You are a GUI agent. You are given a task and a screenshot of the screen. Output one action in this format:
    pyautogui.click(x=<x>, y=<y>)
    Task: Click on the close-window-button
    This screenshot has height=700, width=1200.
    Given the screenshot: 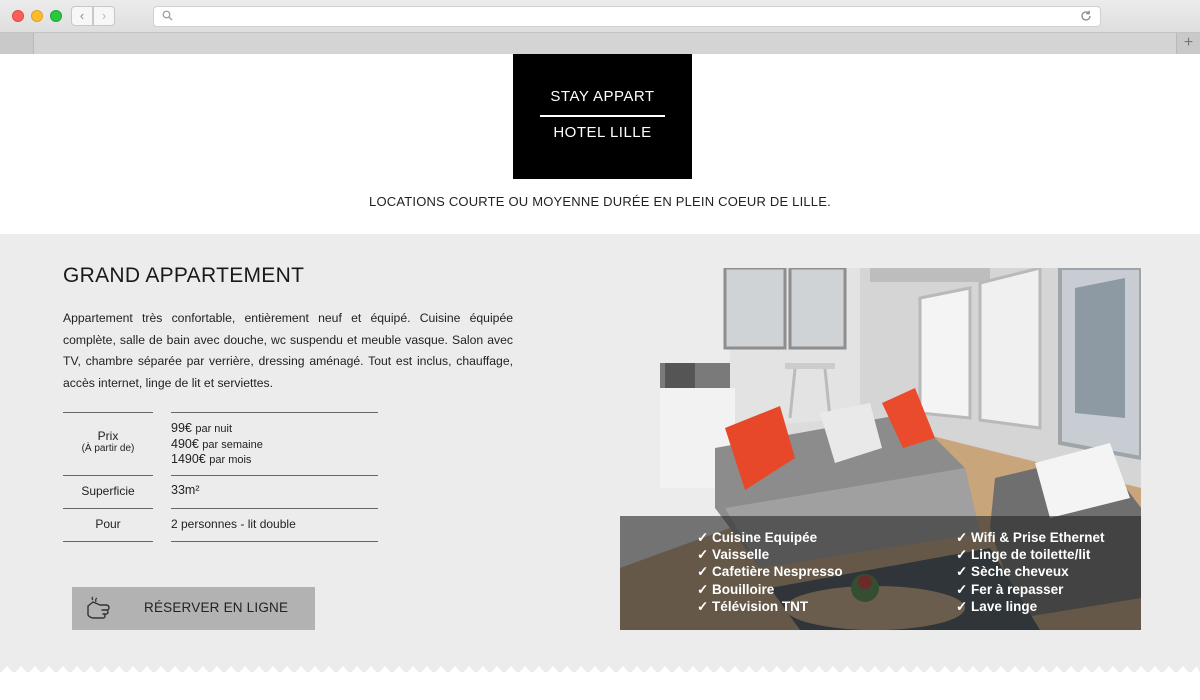 What is the action you would take?
    pyautogui.click(x=18, y=16)
    